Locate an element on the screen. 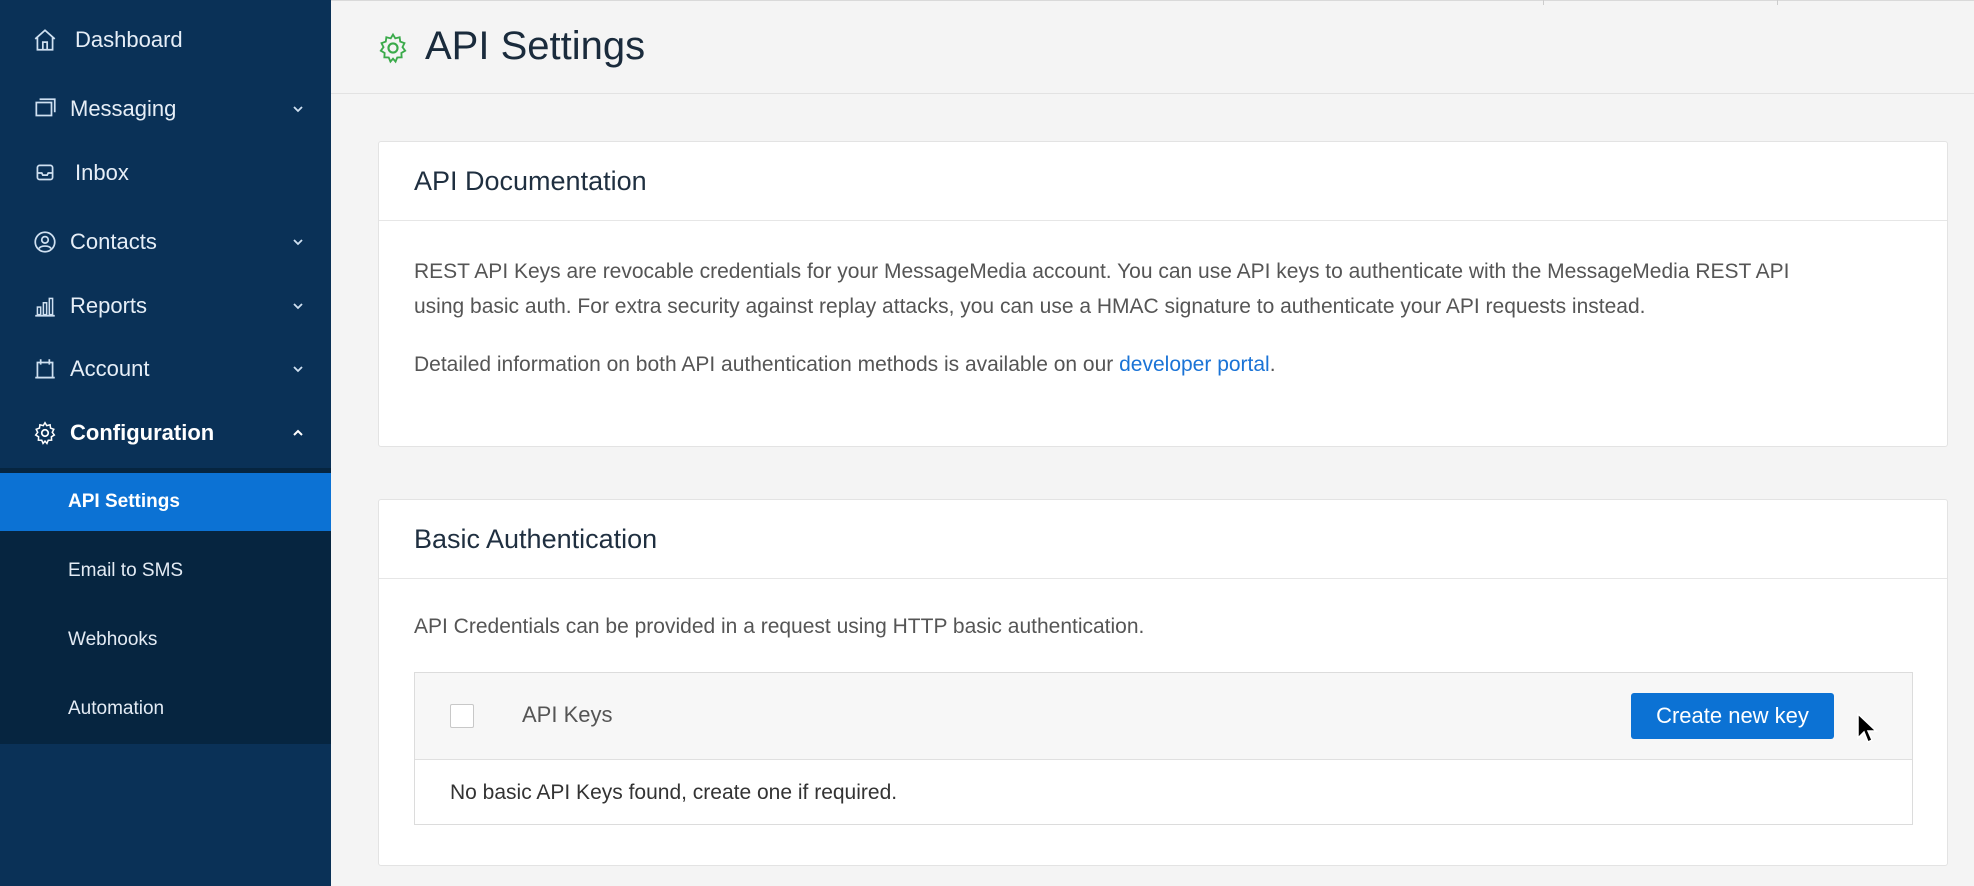 Image resolution: width=1974 pixels, height=886 pixels. column-header-api-keys: API Keys is located at coordinates (567, 714).